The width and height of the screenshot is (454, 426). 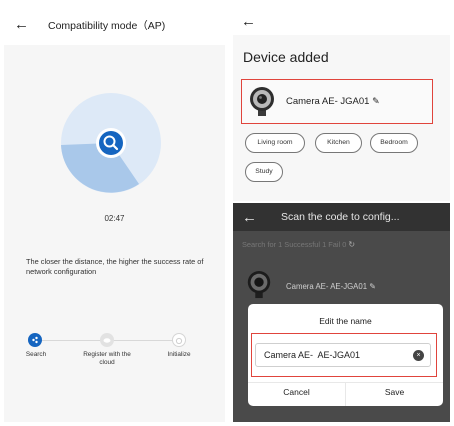 What do you see at coordinates (107, 26) in the screenshot?
I see `page-title: Compatibility mode（AP)` at bounding box center [107, 26].